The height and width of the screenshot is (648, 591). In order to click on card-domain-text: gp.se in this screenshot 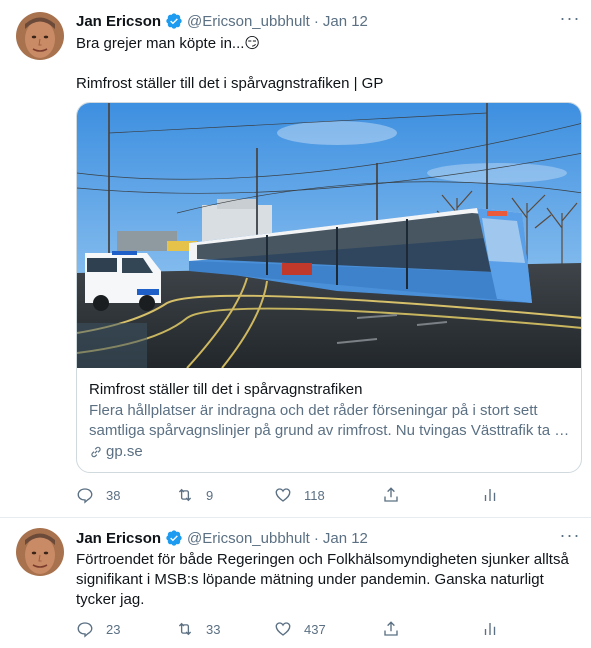, I will do `click(124, 451)`.